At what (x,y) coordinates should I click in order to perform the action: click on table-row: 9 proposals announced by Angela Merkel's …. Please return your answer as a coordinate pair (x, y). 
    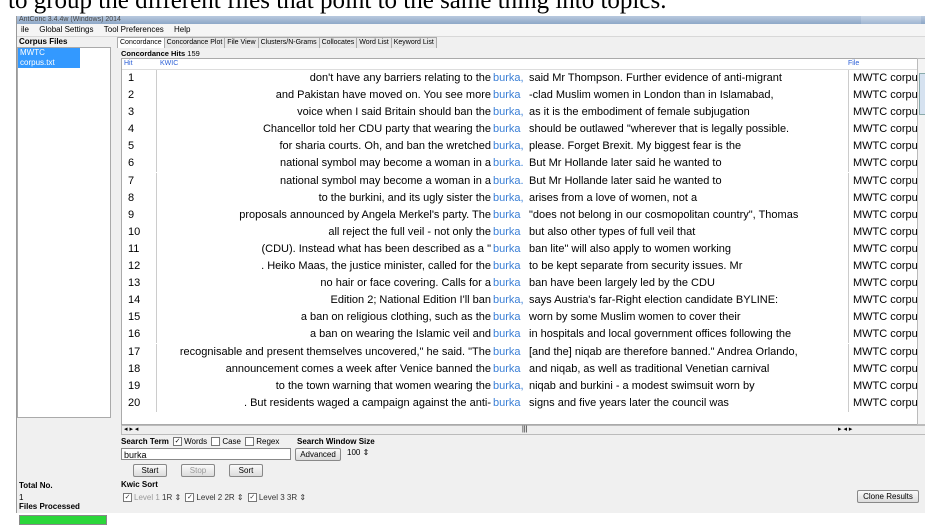
    Looking at the image, I should click on (521, 215).